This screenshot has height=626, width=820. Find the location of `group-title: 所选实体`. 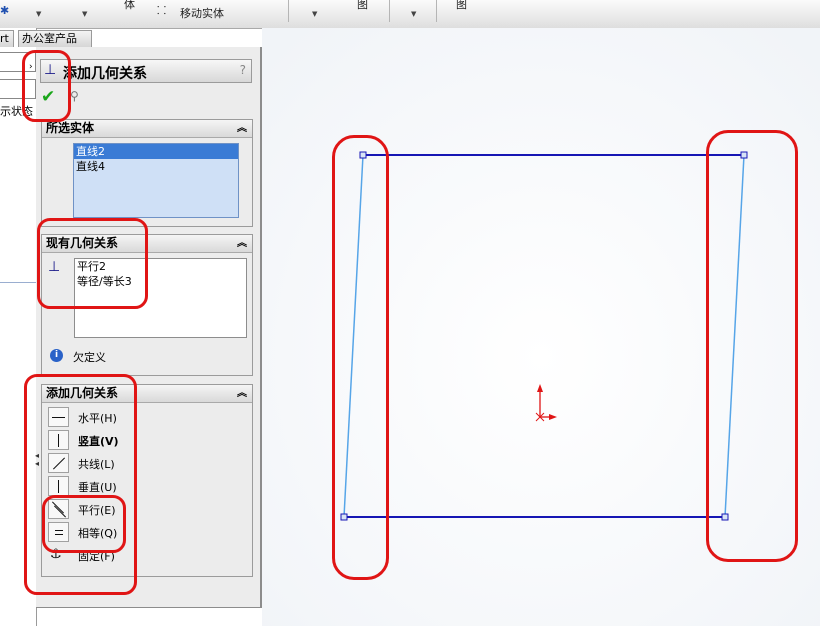

group-title: 所选实体 is located at coordinates (70, 128).